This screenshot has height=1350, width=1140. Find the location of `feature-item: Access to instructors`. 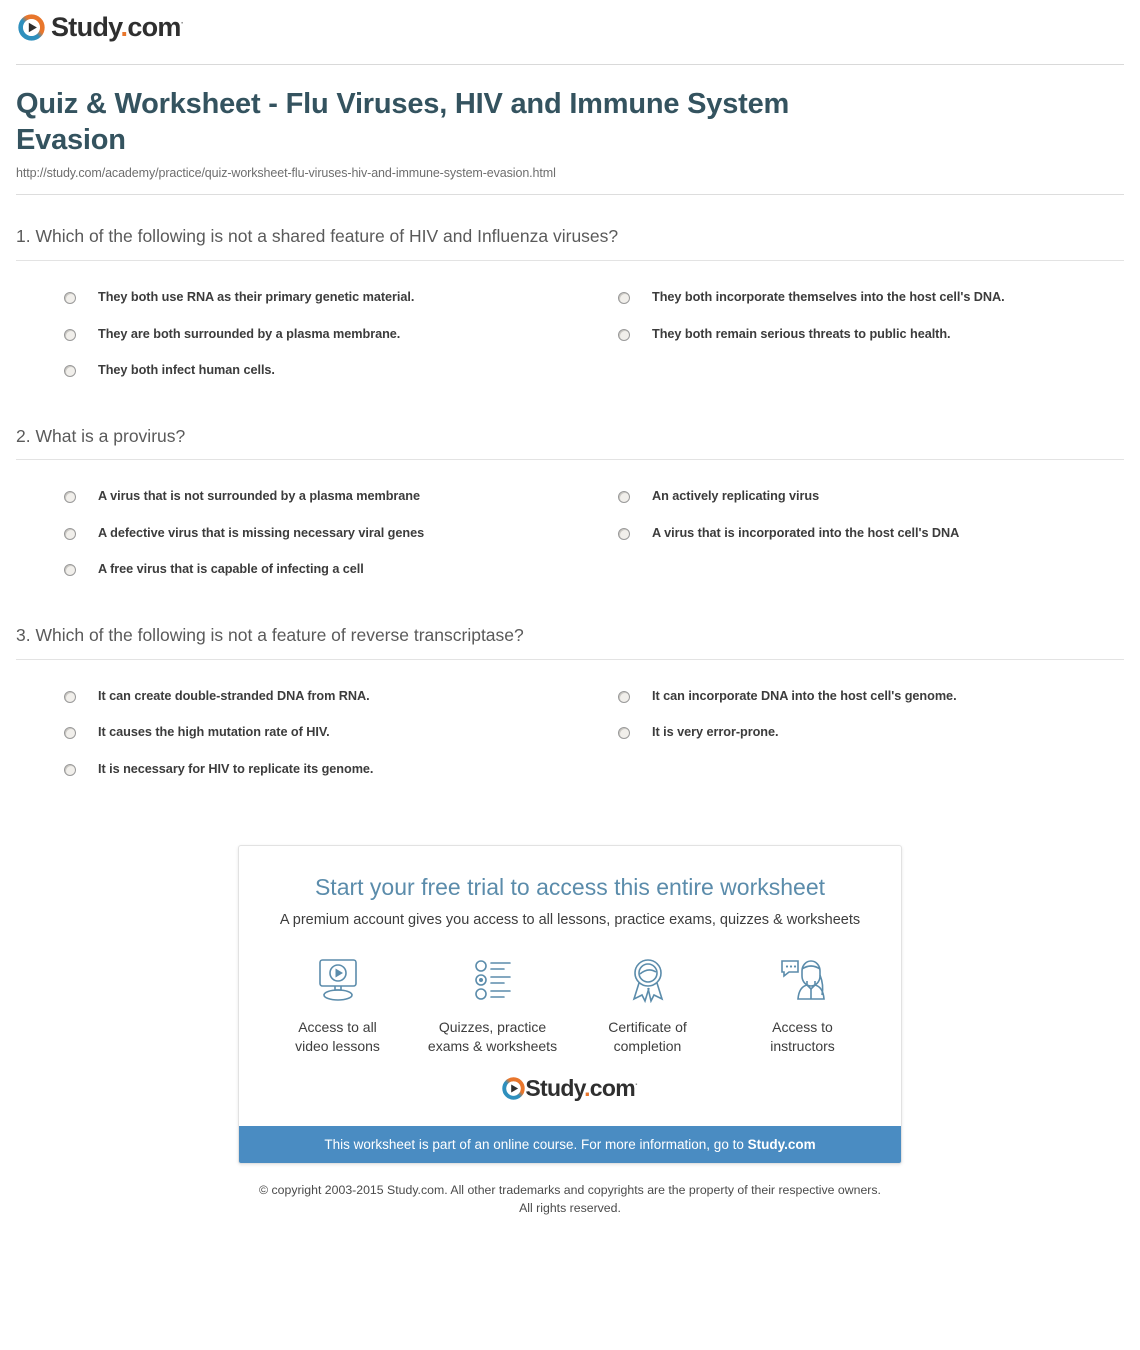

feature-item: Access to instructors is located at coordinates (802, 1004).